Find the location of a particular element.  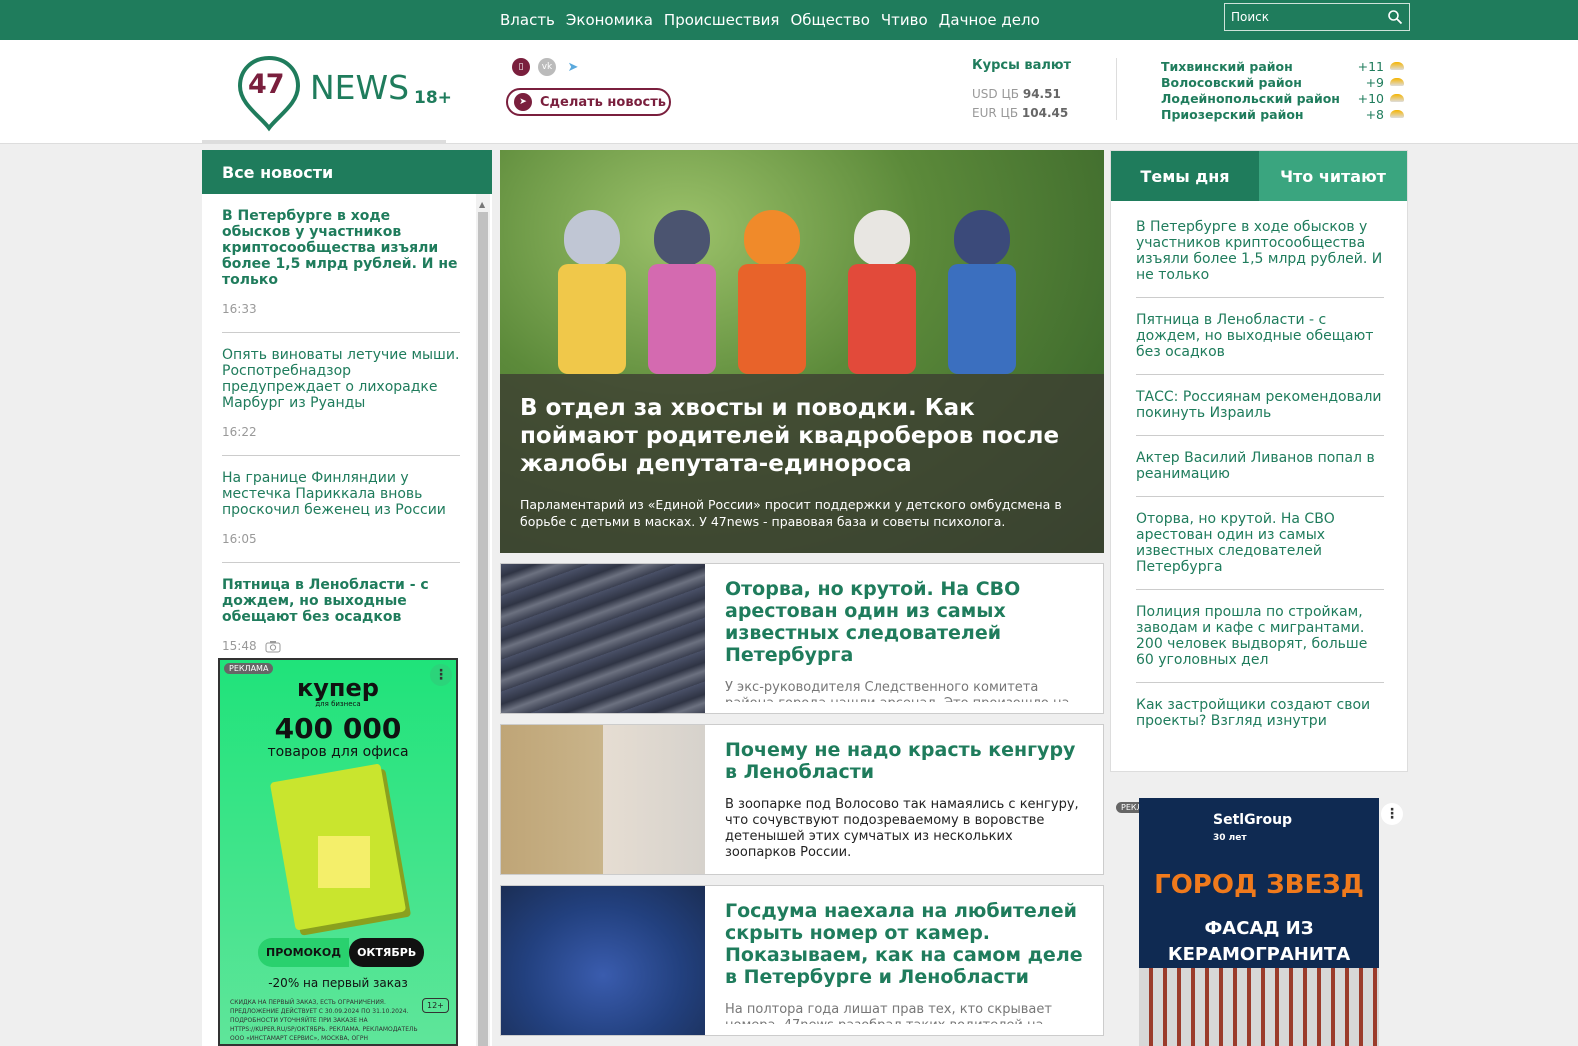

ad-big-number: 400 000 is located at coordinates (338, 728).